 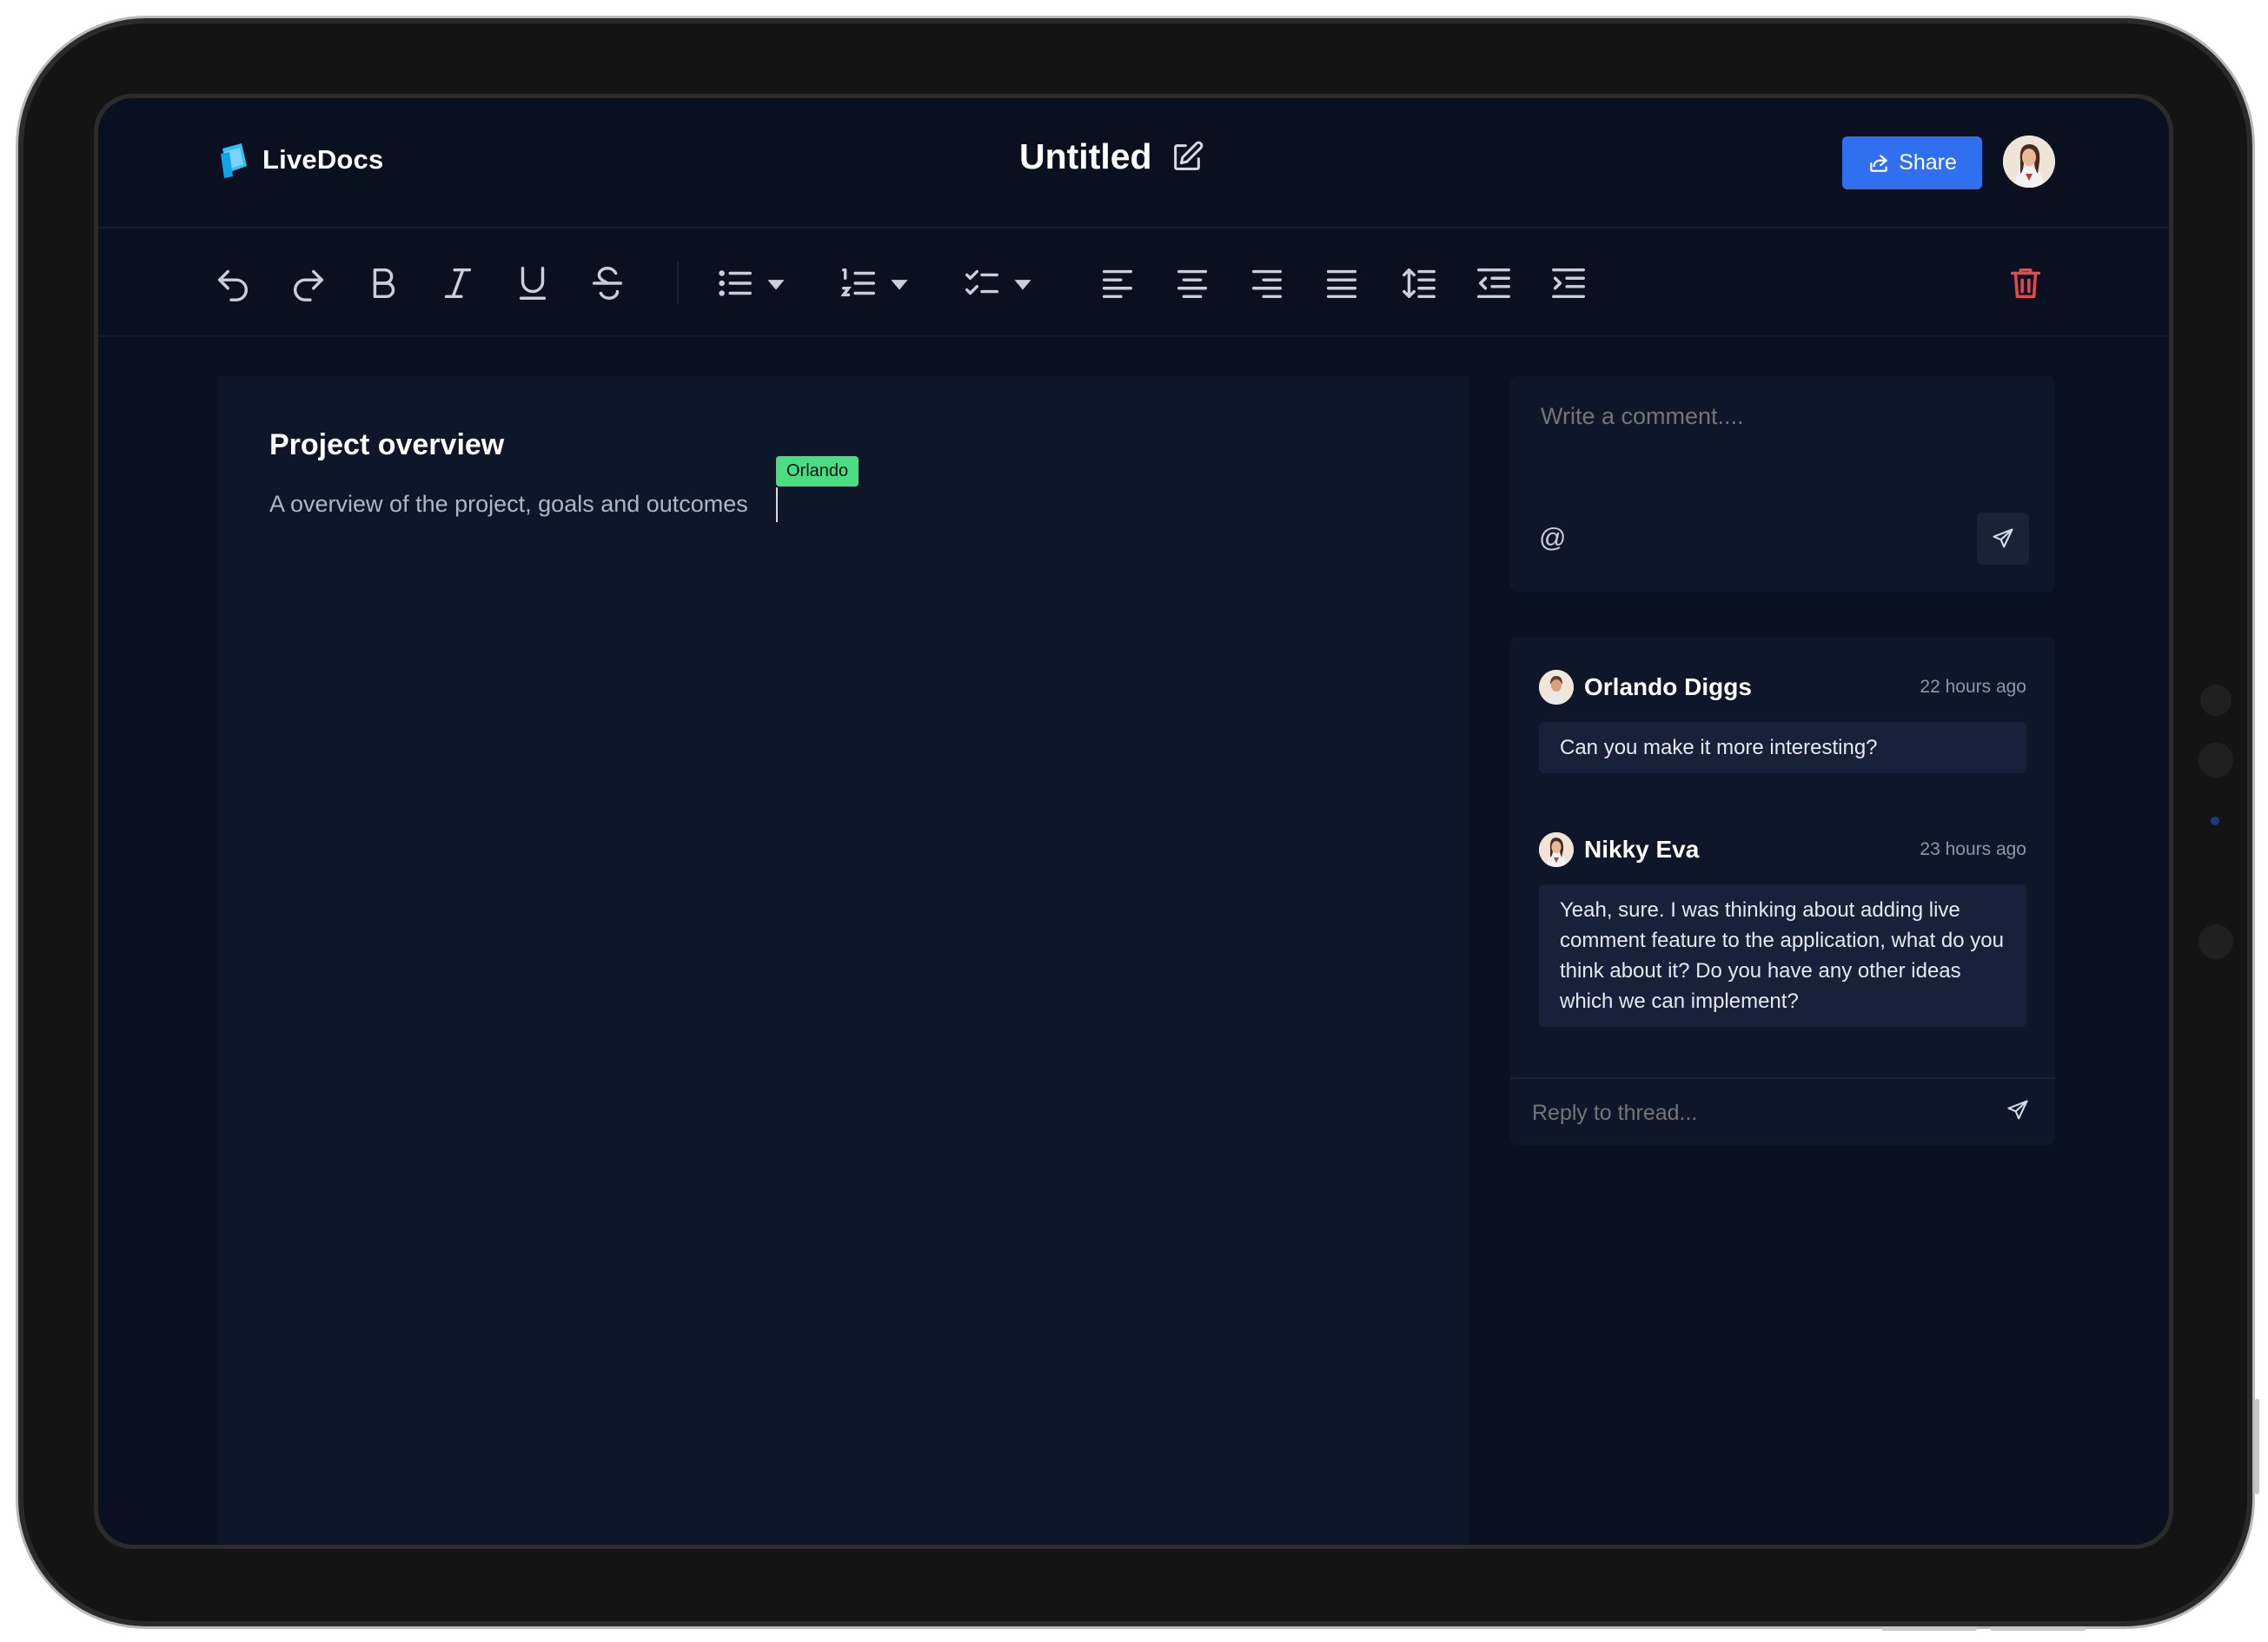 I want to click on bottom-button, so click(x=1929, y=1628).